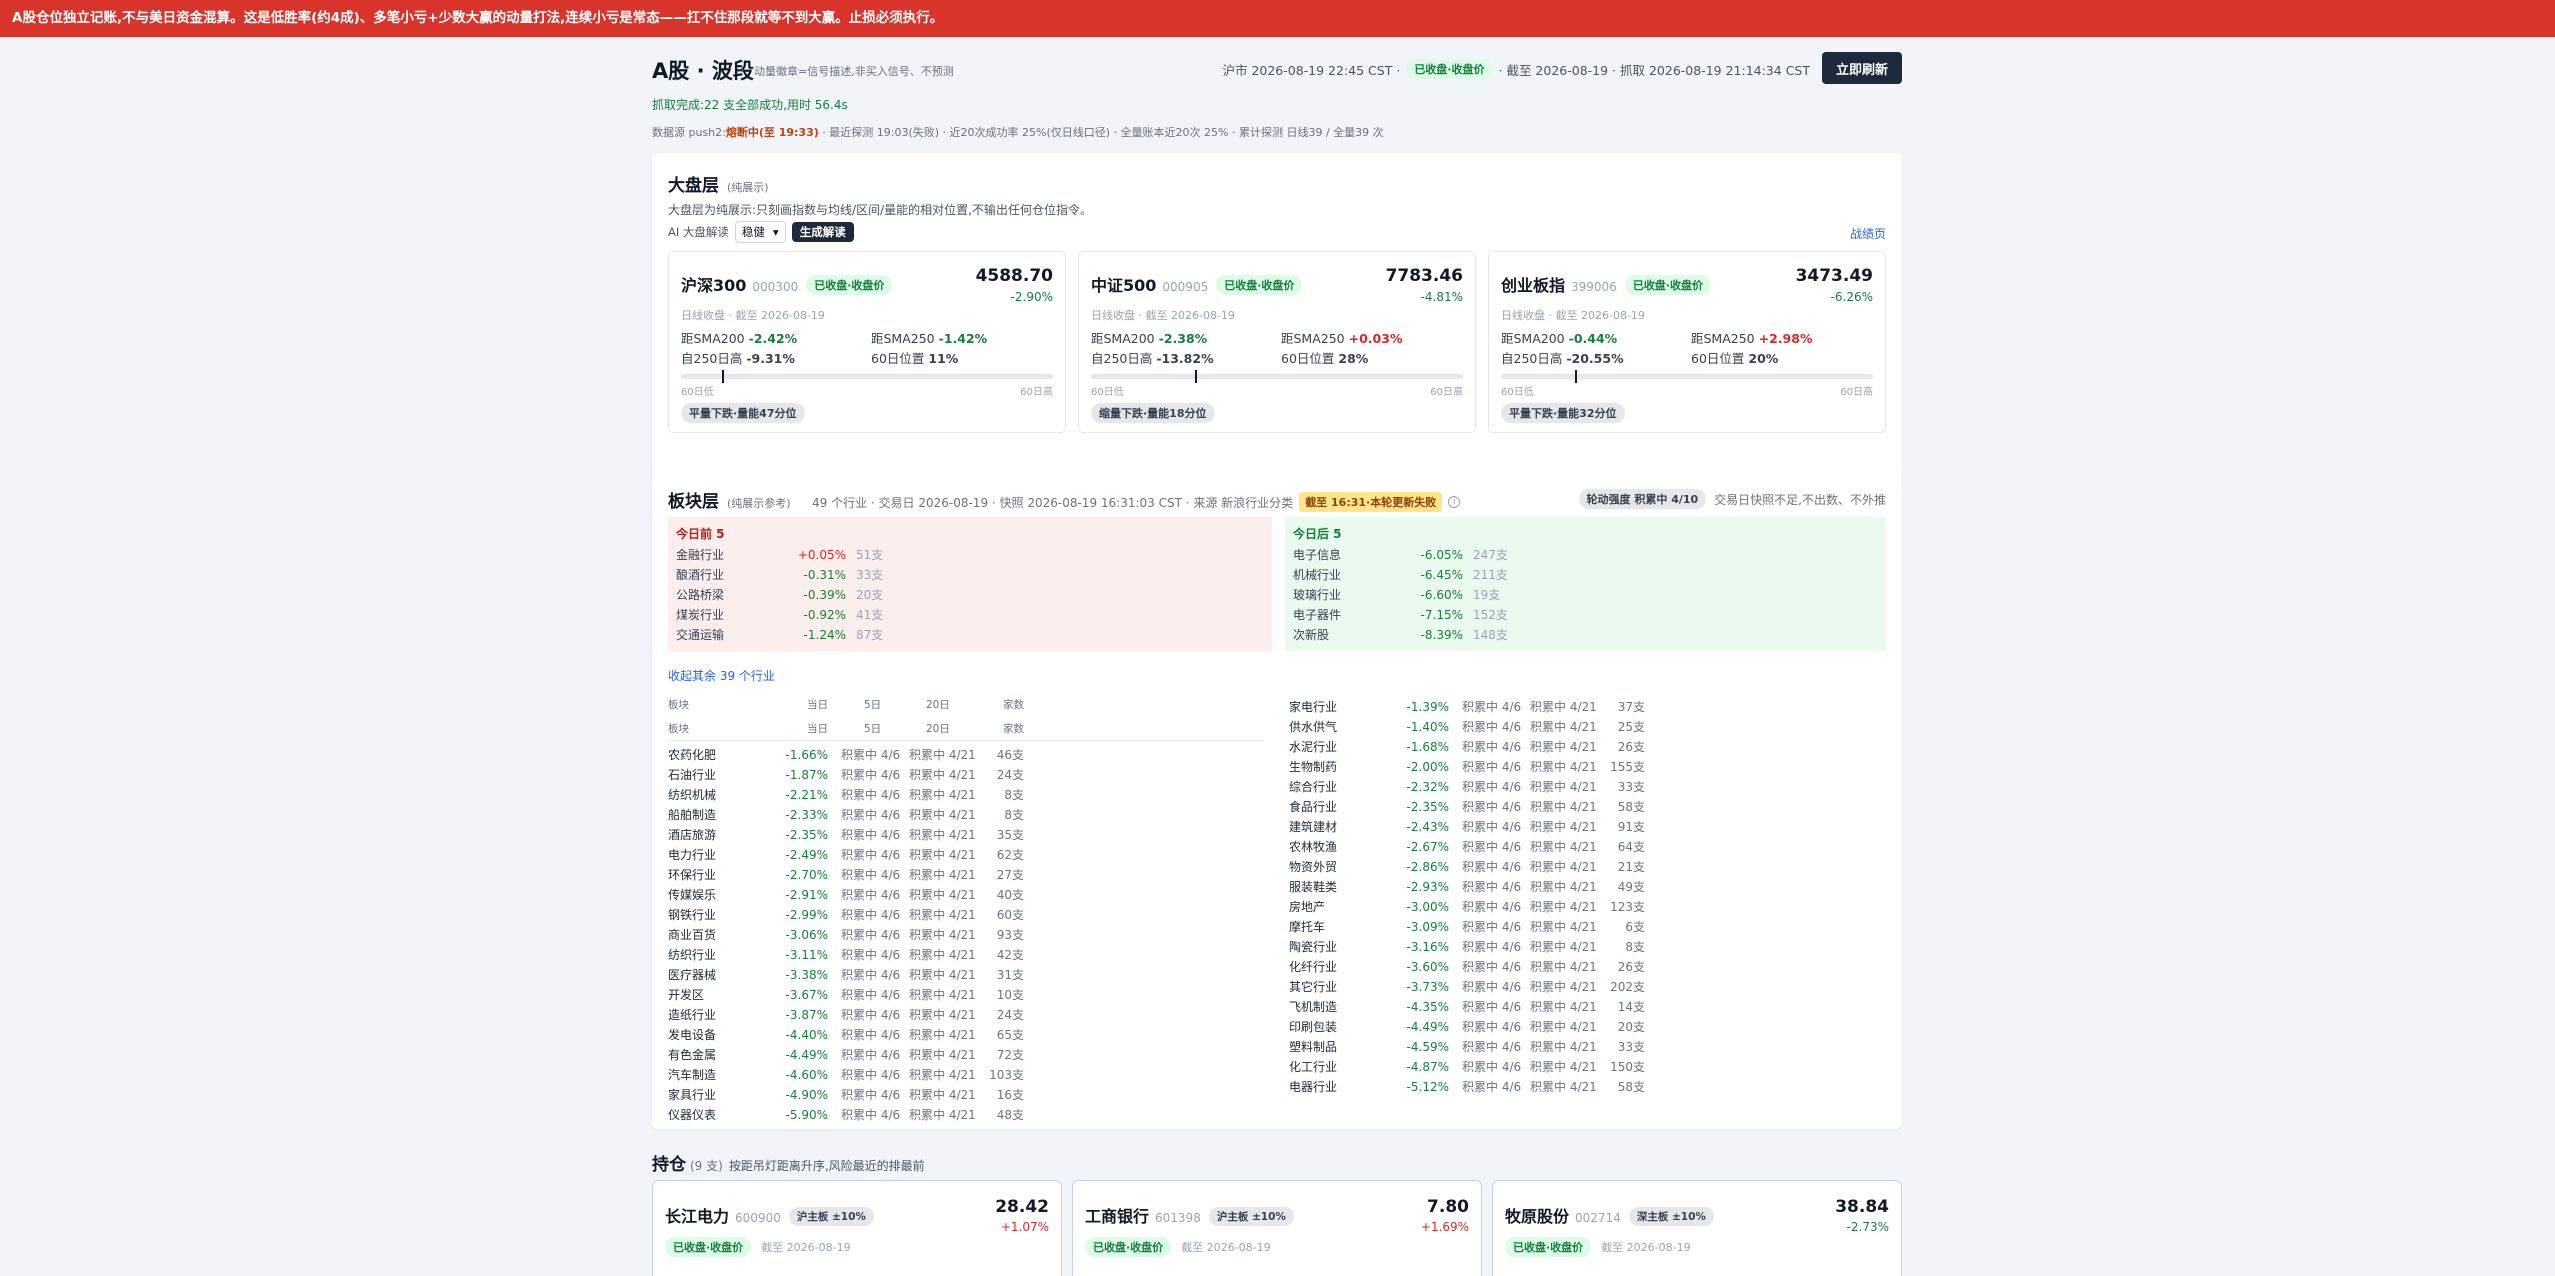  I want to click on sector-day-change: -3.67%, so click(806, 995).